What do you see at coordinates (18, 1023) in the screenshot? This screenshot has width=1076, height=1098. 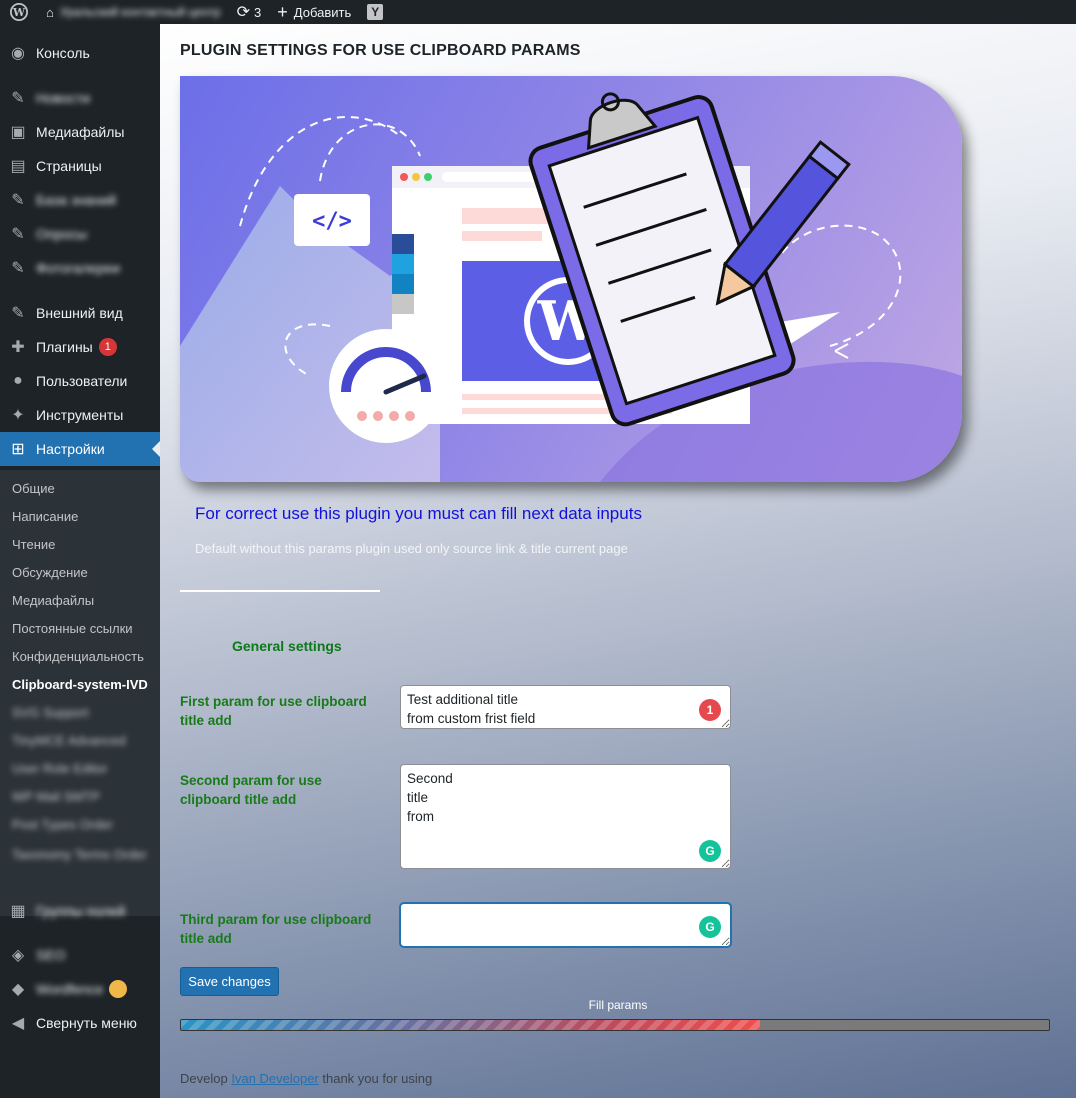 I see `collapse-icon: ◀` at bounding box center [18, 1023].